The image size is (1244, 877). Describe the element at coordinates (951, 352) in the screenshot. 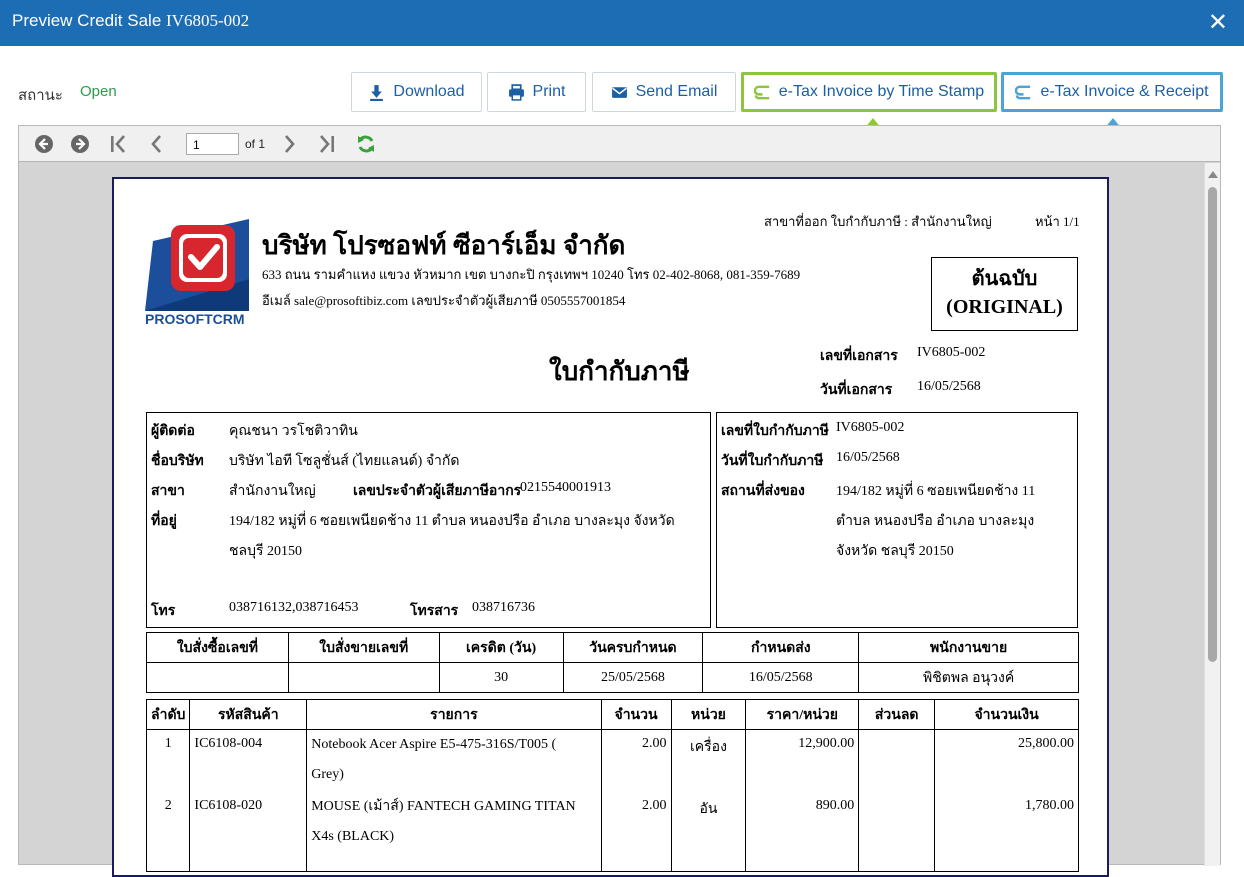

I see `docno-value: IV6805-002` at that location.